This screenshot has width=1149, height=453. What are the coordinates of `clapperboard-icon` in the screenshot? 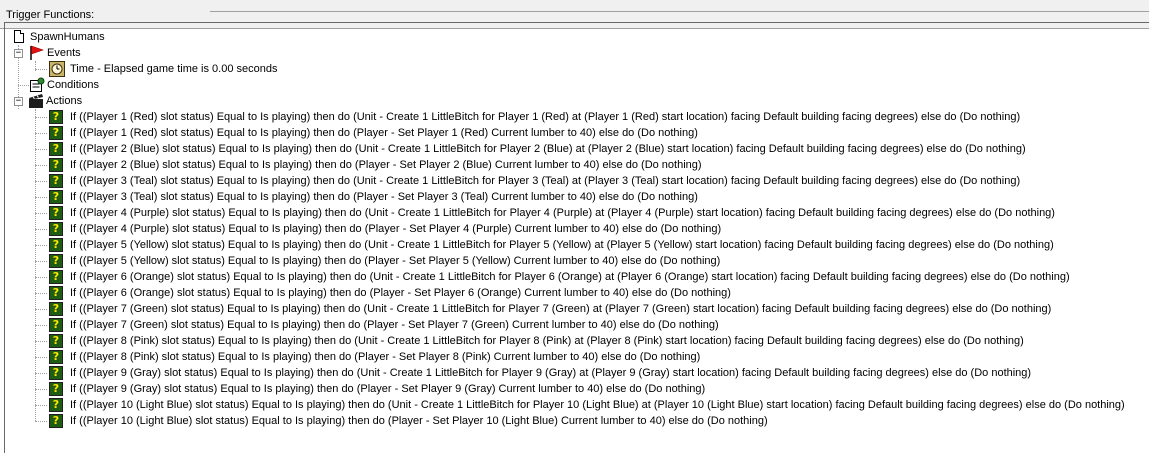 It's located at (36, 101).